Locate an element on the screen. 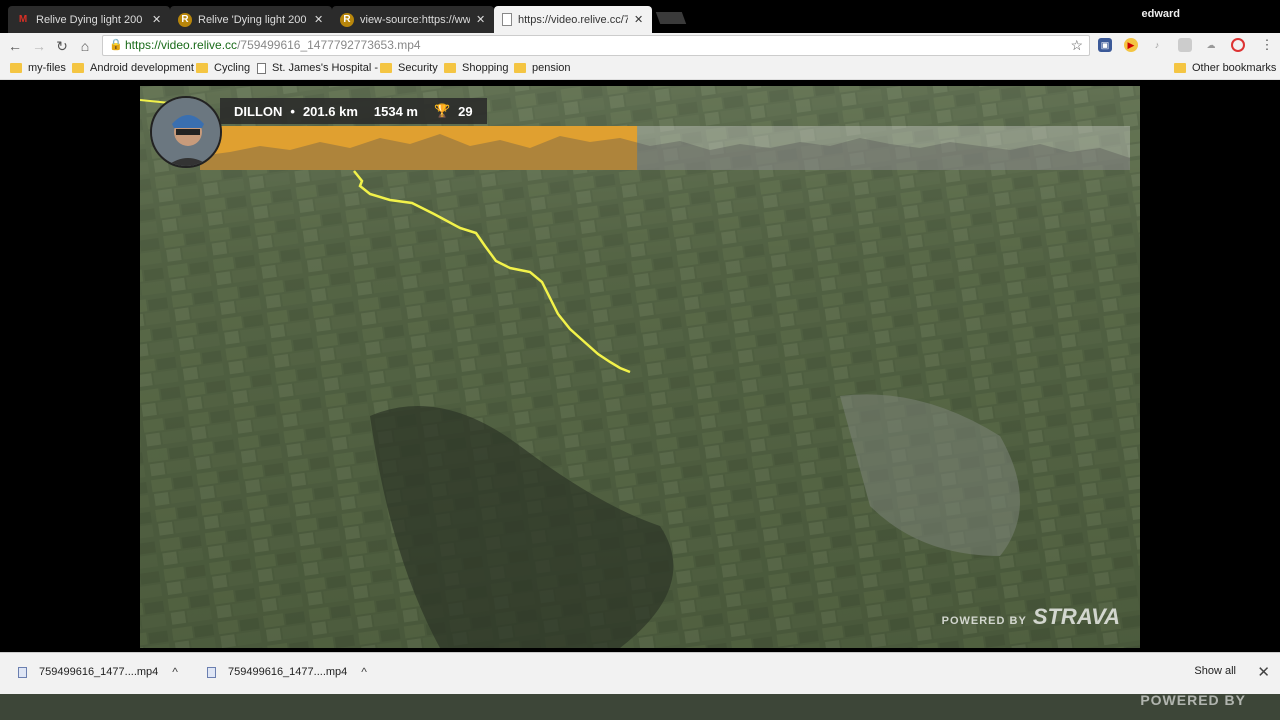 The image size is (1280, 720). bookmark-label: Shopping is located at coordinates (485, 68).